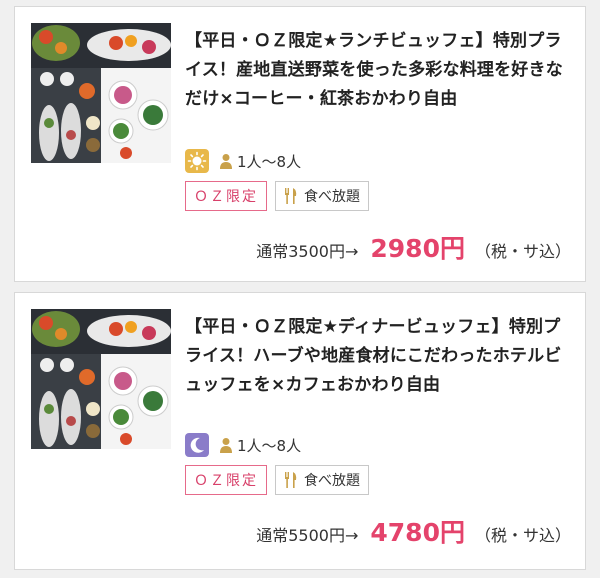 The height and width of the screenshot is (578, 600). I want to click on price-row: 通常3500円→ 2980円 （税・サ込）, so click(413, 247).